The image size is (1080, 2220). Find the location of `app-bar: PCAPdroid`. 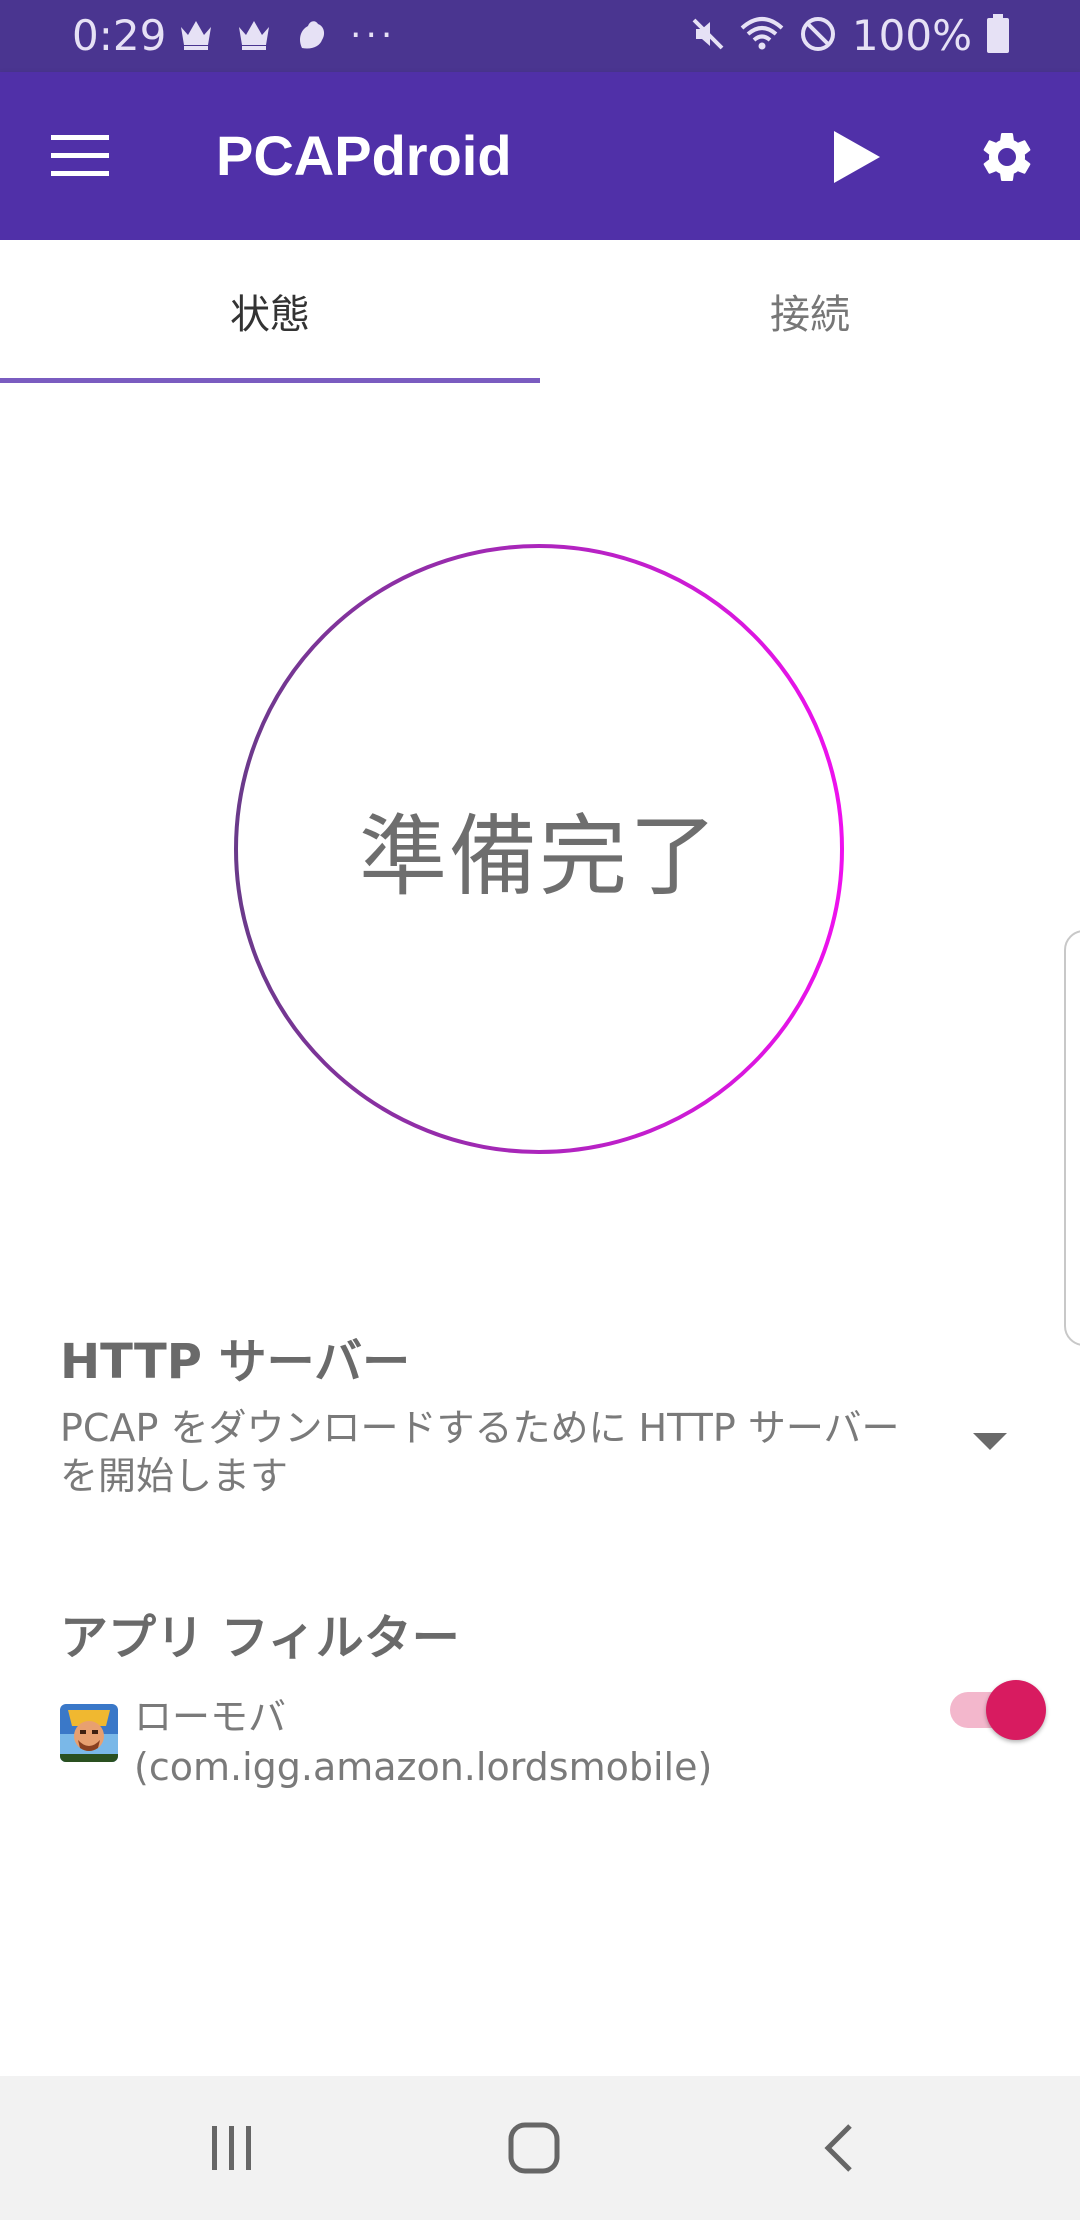

app-bar: PCAPdroid is located at coordinates (540, 156).